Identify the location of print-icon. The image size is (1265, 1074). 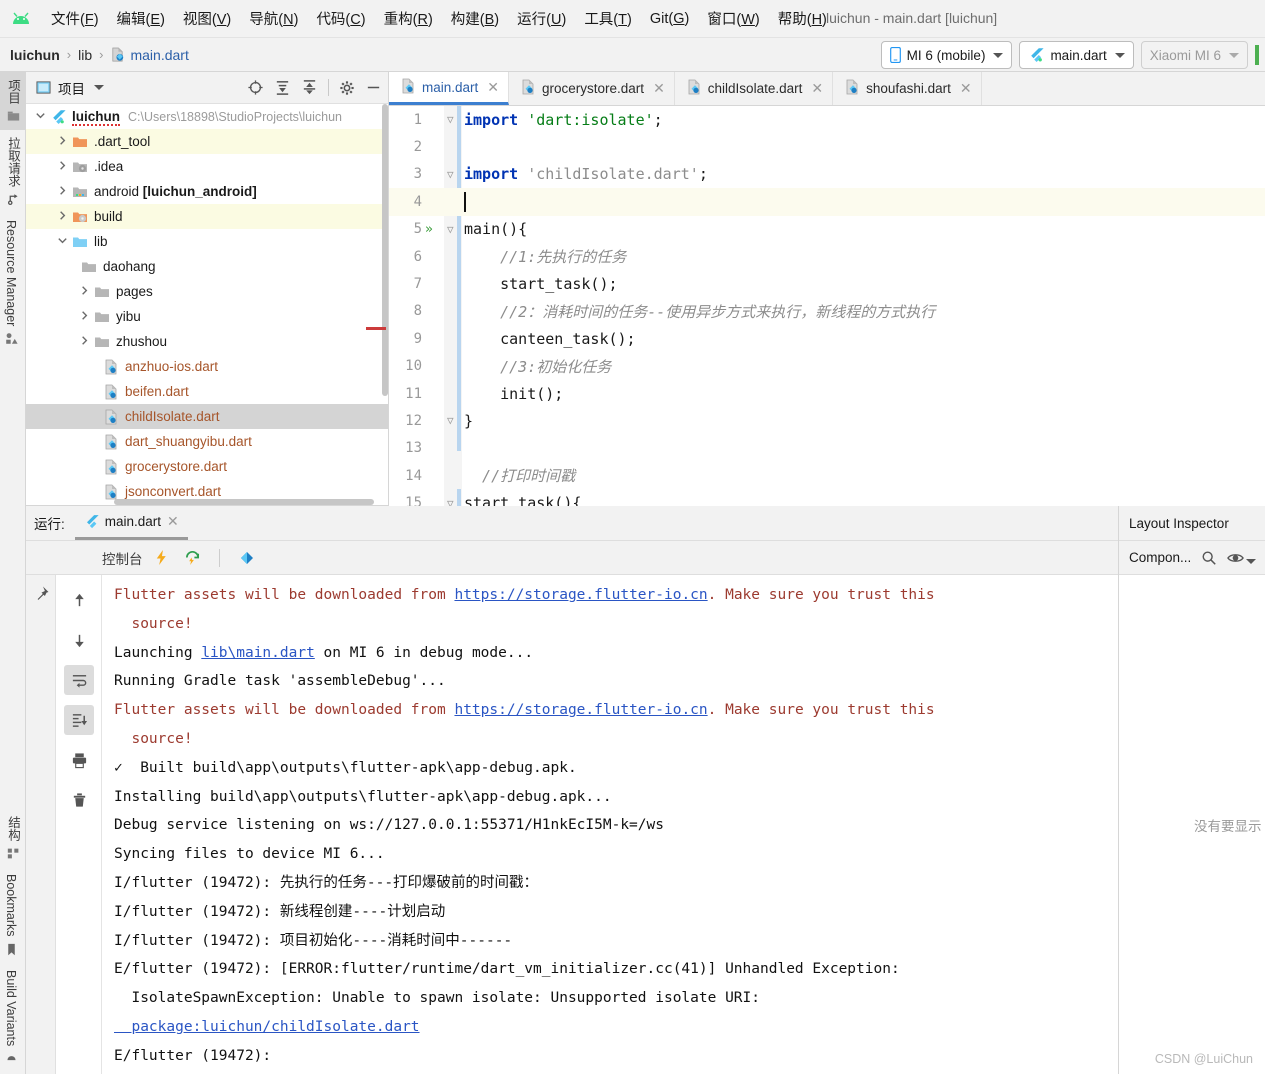
(79, 760).